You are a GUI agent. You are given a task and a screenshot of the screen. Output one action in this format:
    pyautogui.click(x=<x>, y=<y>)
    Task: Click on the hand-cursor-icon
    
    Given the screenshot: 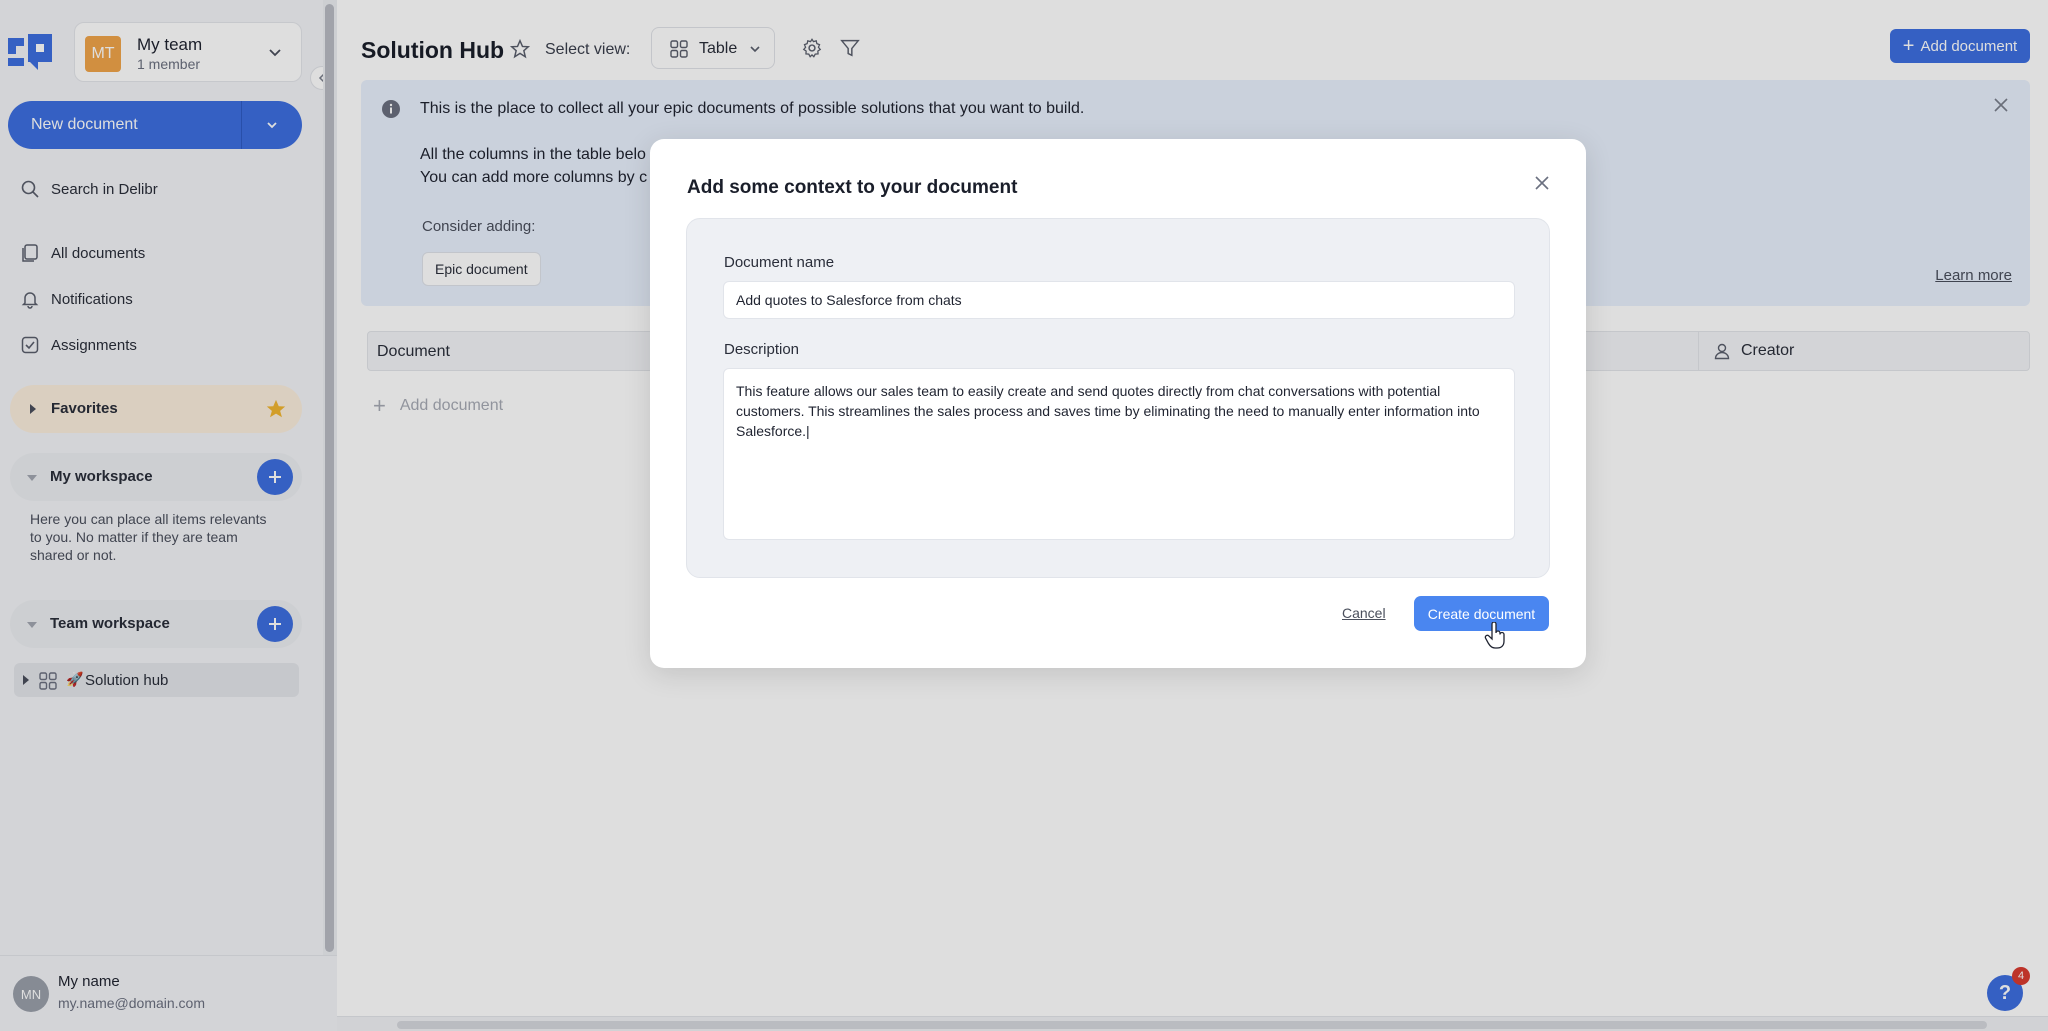 What is the action you would take?
    pyautogui.click(x=1494, y=635)
    